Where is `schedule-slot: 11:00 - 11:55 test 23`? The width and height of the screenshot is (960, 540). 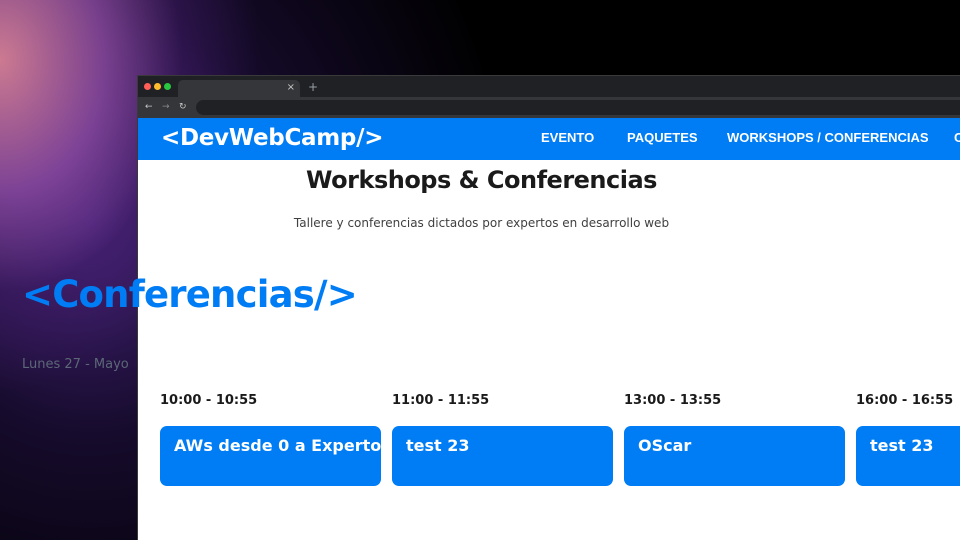
schedule-slot: 11:00 - 11:55 test 23 is located at coordinates (502, 439).